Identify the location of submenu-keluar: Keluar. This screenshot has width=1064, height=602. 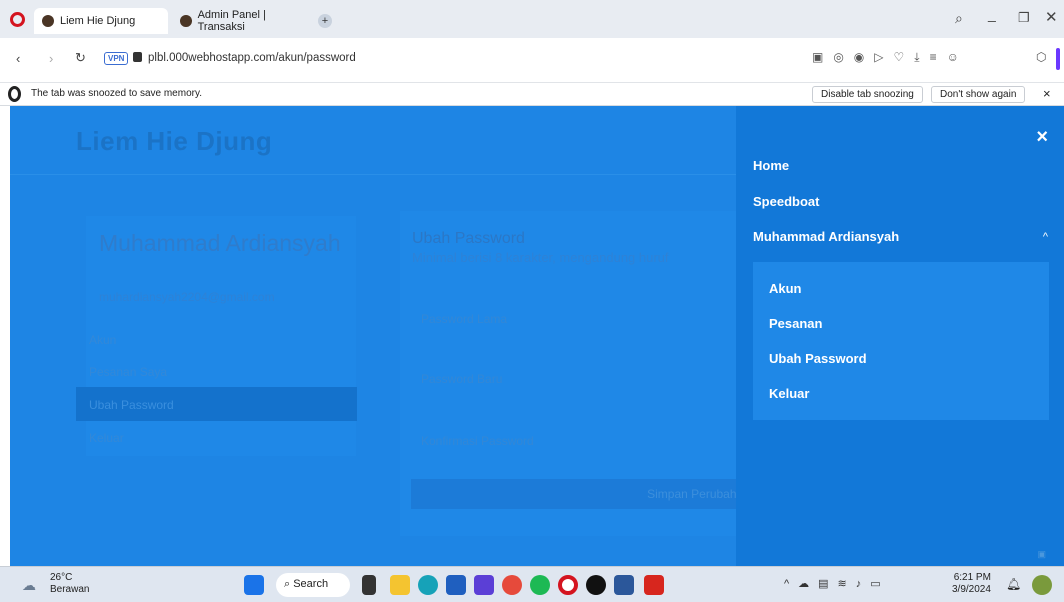
(789, 393).